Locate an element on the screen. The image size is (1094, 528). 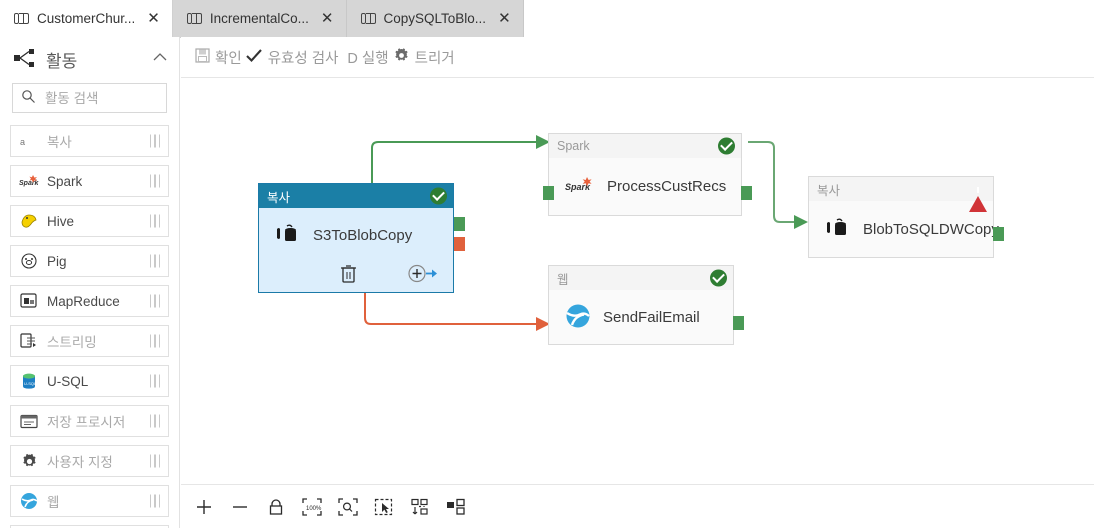
minus-icon is located at coordinates (240, 506).